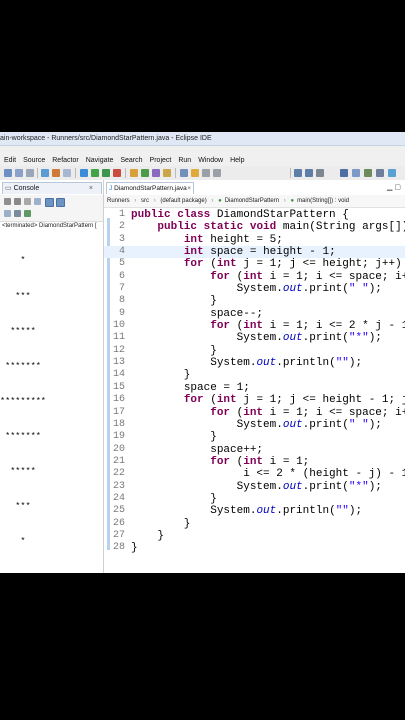 The width and height of the screenshot is (405, 720). Describe the element at coordinates (161, 160) in the screenshot. I see `menu-project: Project` at that location.